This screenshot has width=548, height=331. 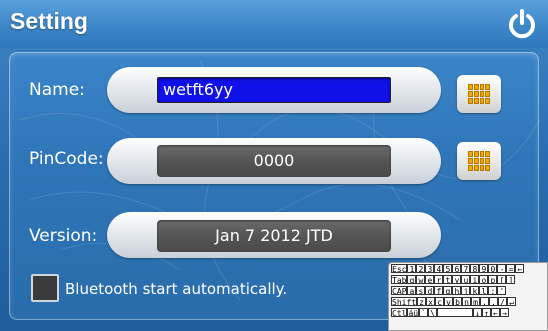 I want to click on osk-key: 2, so click(x=421, y=268).